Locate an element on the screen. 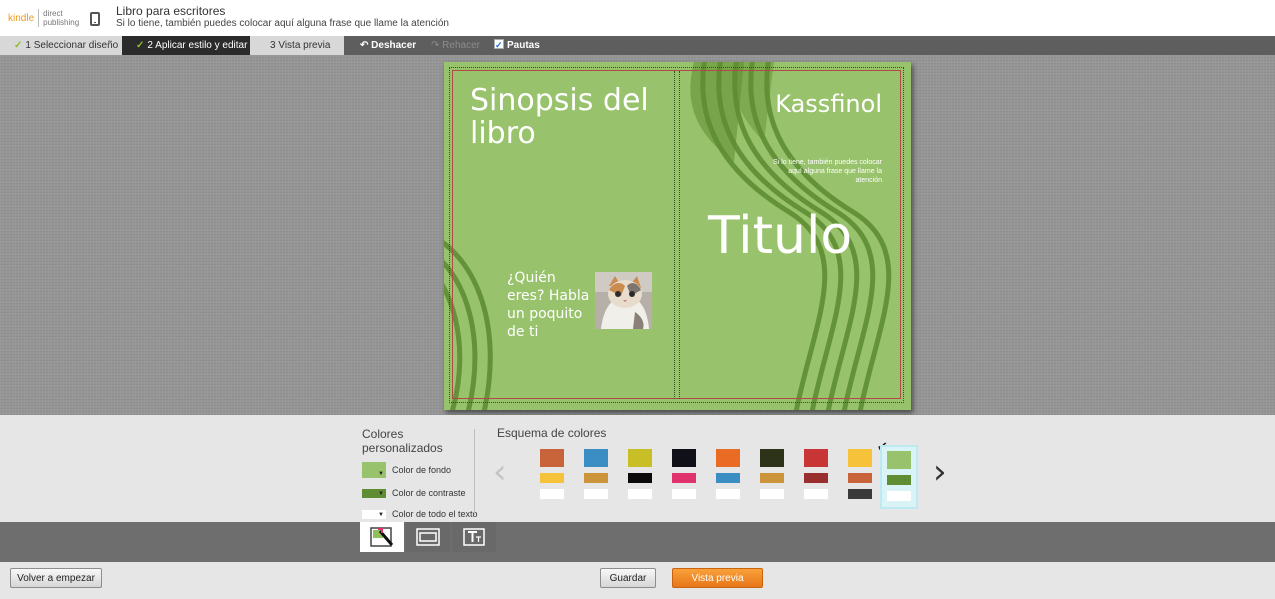  step-apply-style: ✓ 2 Aplicar estilo y editar is located at coordinates (186, 45).